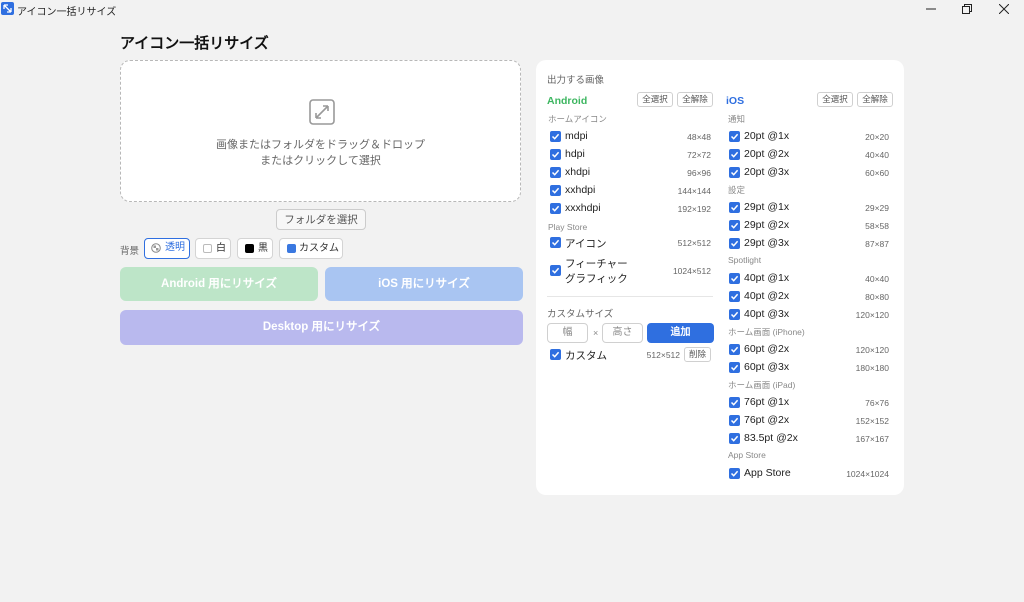 This screenshot has width=1024, height=602. I want to click on ios-group-label: 通知, so click(737, 119).